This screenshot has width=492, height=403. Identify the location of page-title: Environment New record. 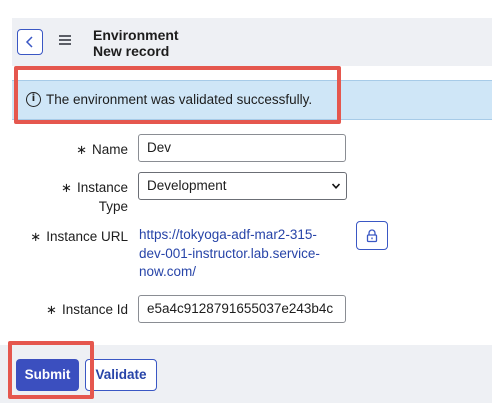
(136, 43).